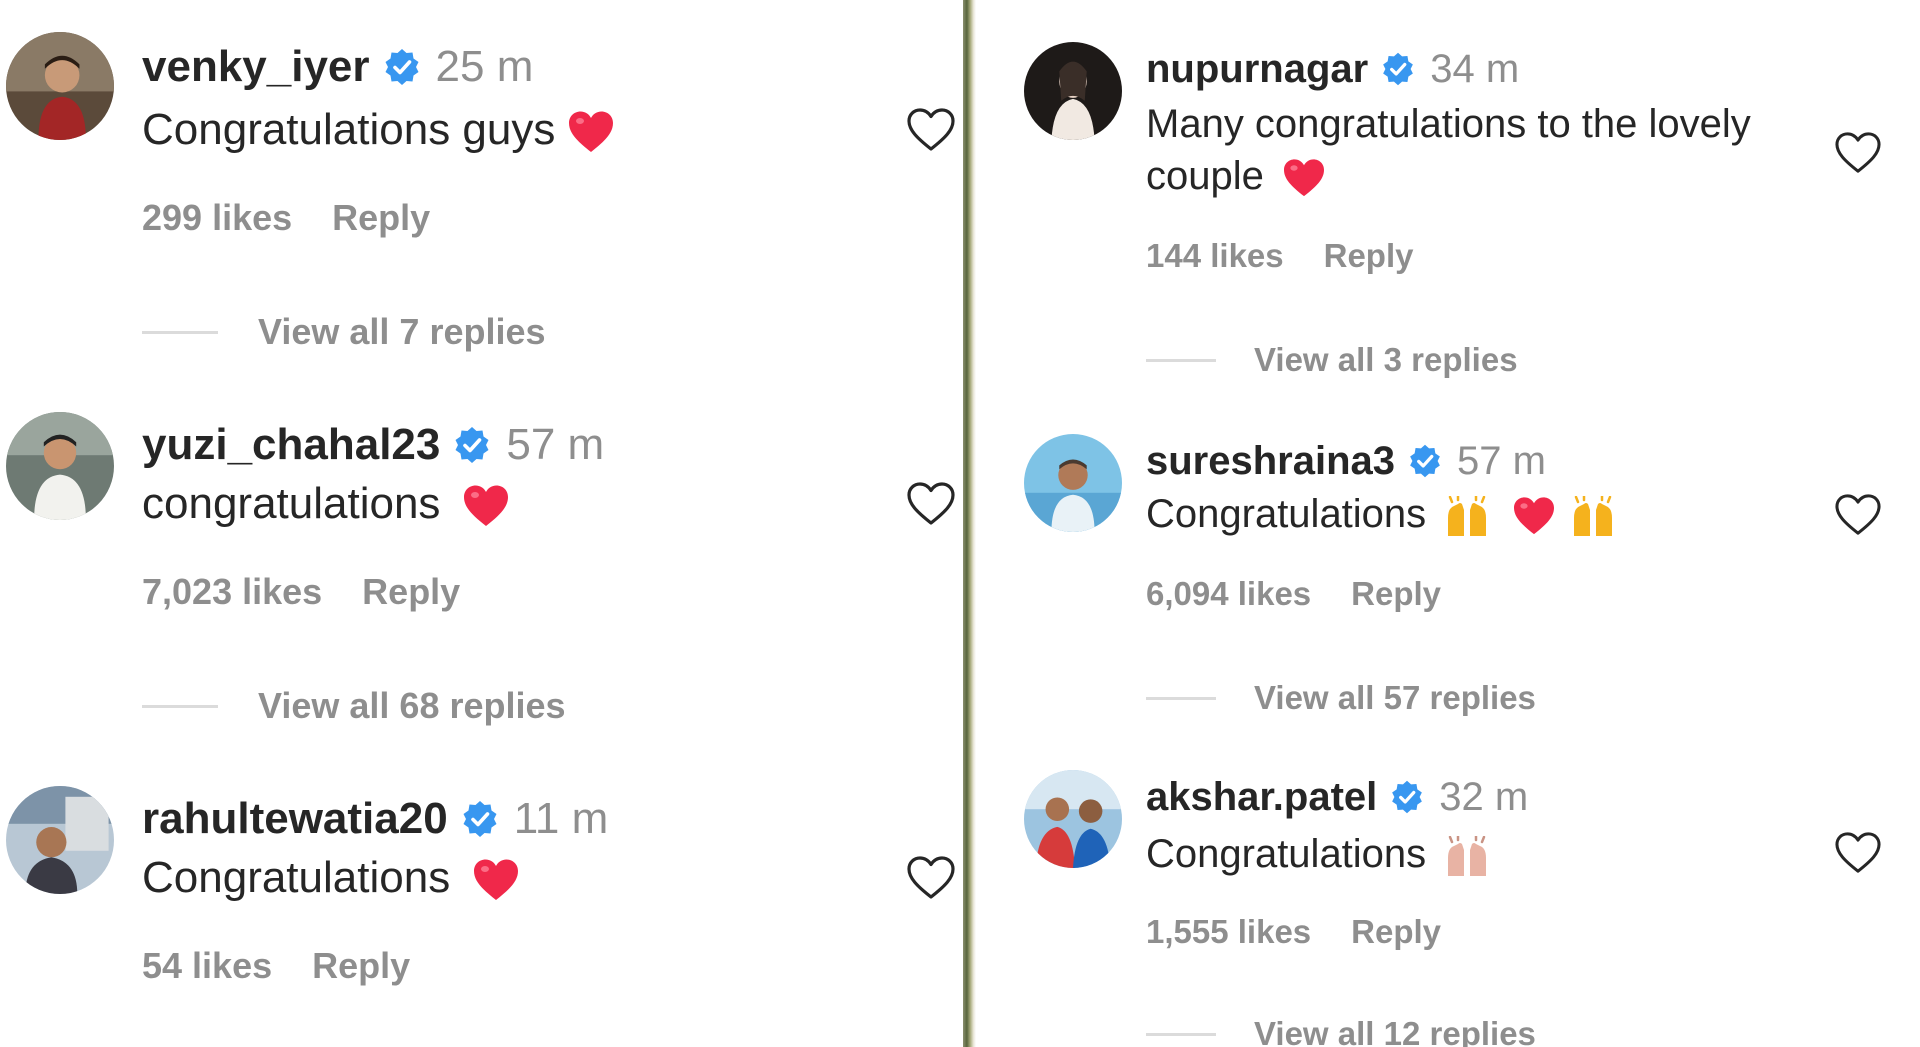 The width and height of the screenshot is (1920, 1047). What do you see at coordinates (1386, 359) in the screenshot?
I see `view-replies-label: View all 3 replies` at bounding box center [1386, 359].